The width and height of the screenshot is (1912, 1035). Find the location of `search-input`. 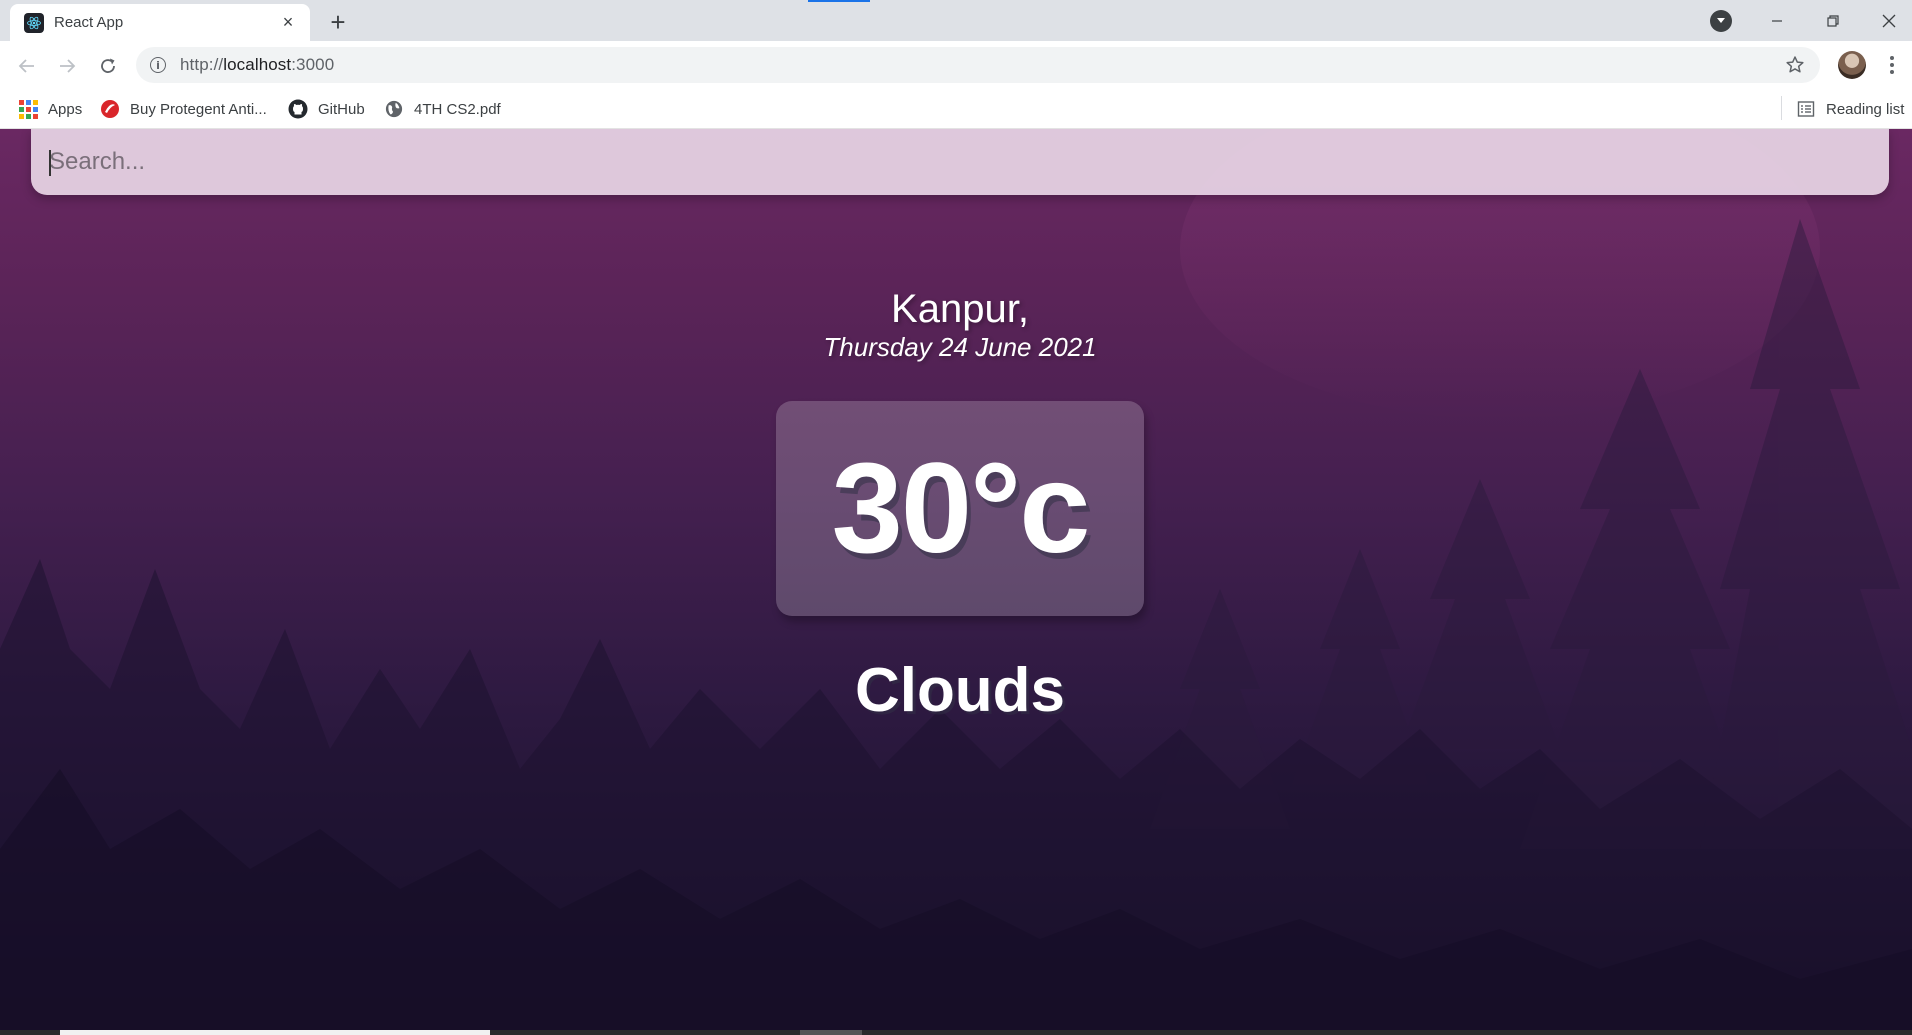

search-input is located at coordinates (969, 162).